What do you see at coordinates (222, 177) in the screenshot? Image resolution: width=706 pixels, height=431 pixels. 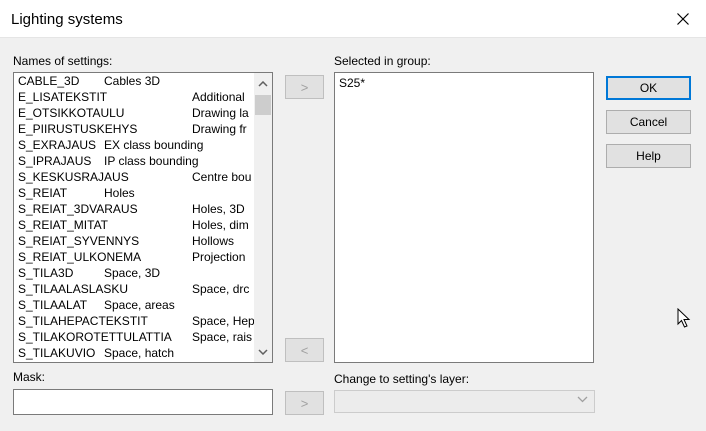 I see `setting-description: Centre bou` at bounding box center [222, 177].